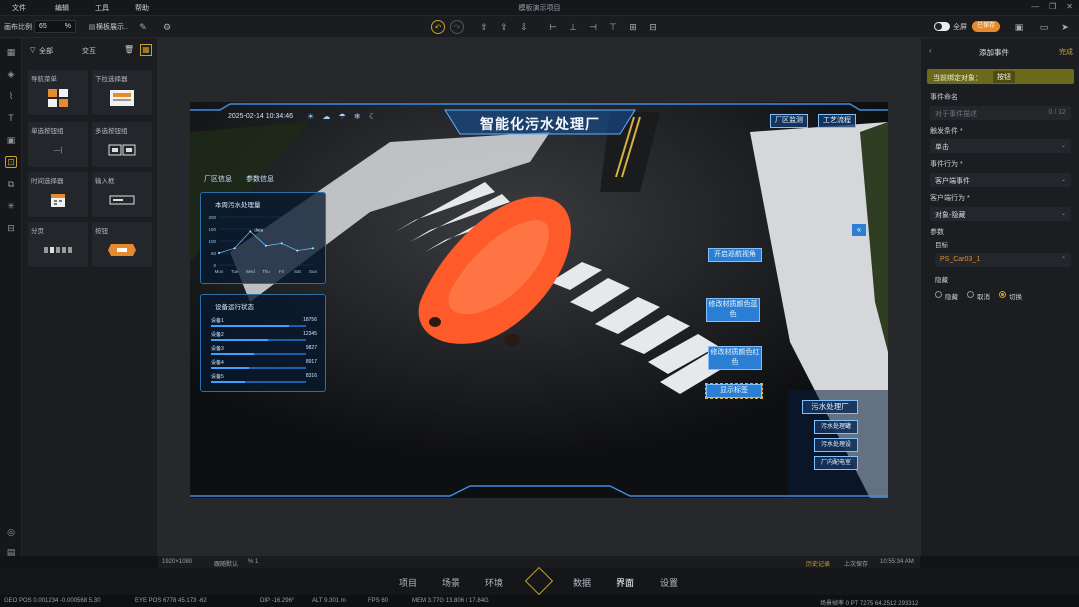 The width and height of the screenshot is (1079, 607). I want to click on interact-icon: ⊡, so click(11, 162).